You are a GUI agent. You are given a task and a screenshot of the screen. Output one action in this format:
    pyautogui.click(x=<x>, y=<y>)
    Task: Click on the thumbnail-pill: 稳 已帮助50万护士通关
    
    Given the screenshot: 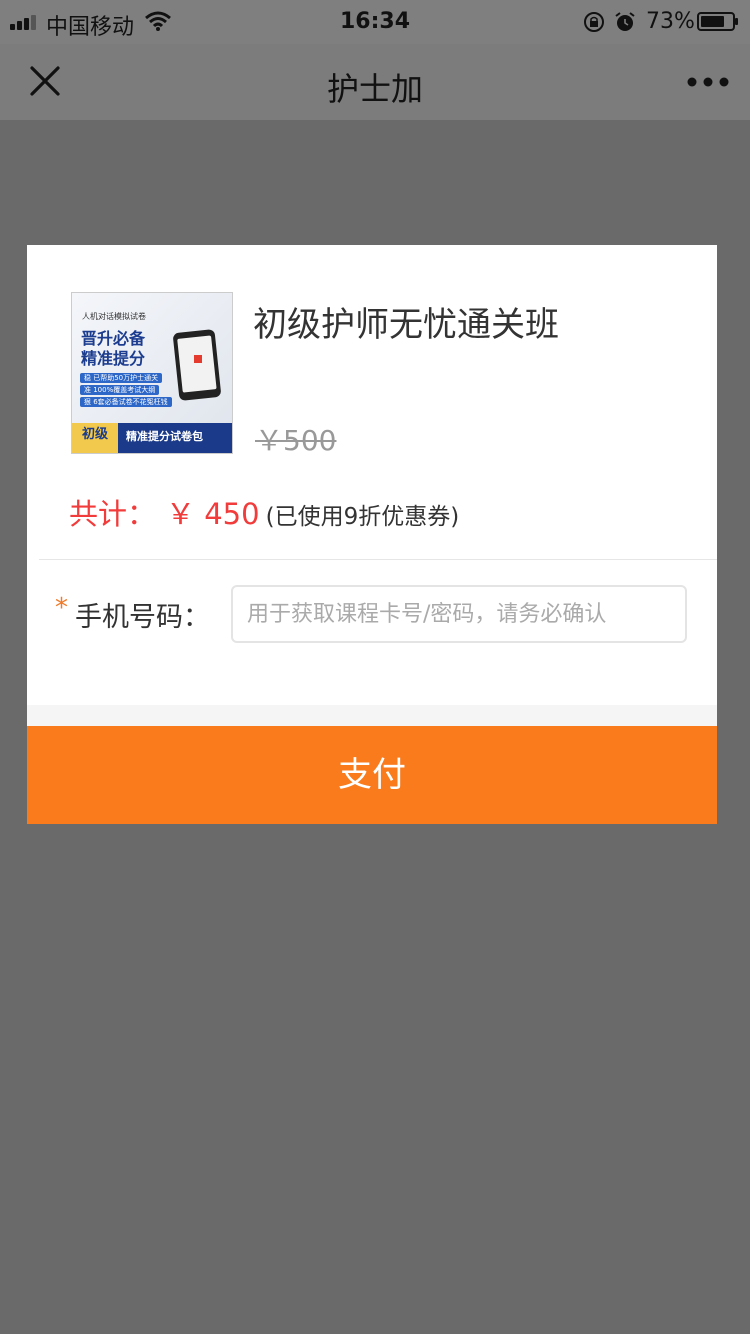 What is the action you would take?
    pyautogui.click(x=121, y=378)
    